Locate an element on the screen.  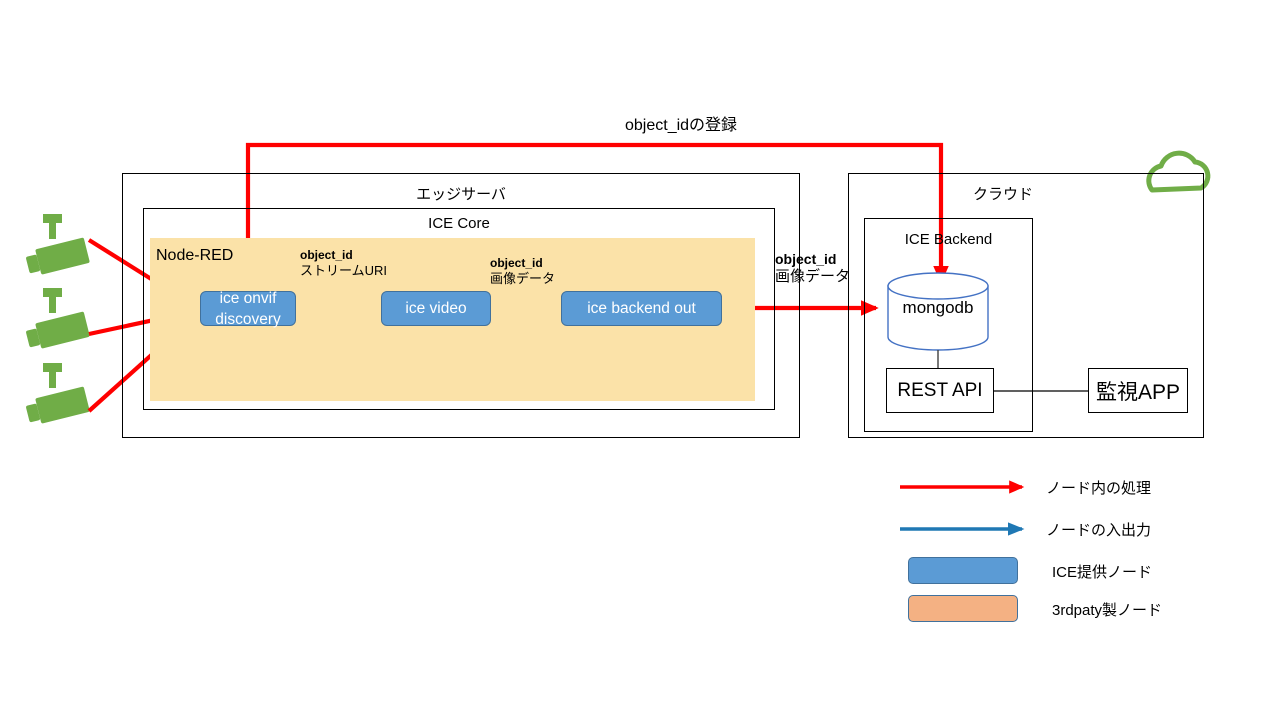
mongodb-label: mongodb is located at coordinates (938, 307).